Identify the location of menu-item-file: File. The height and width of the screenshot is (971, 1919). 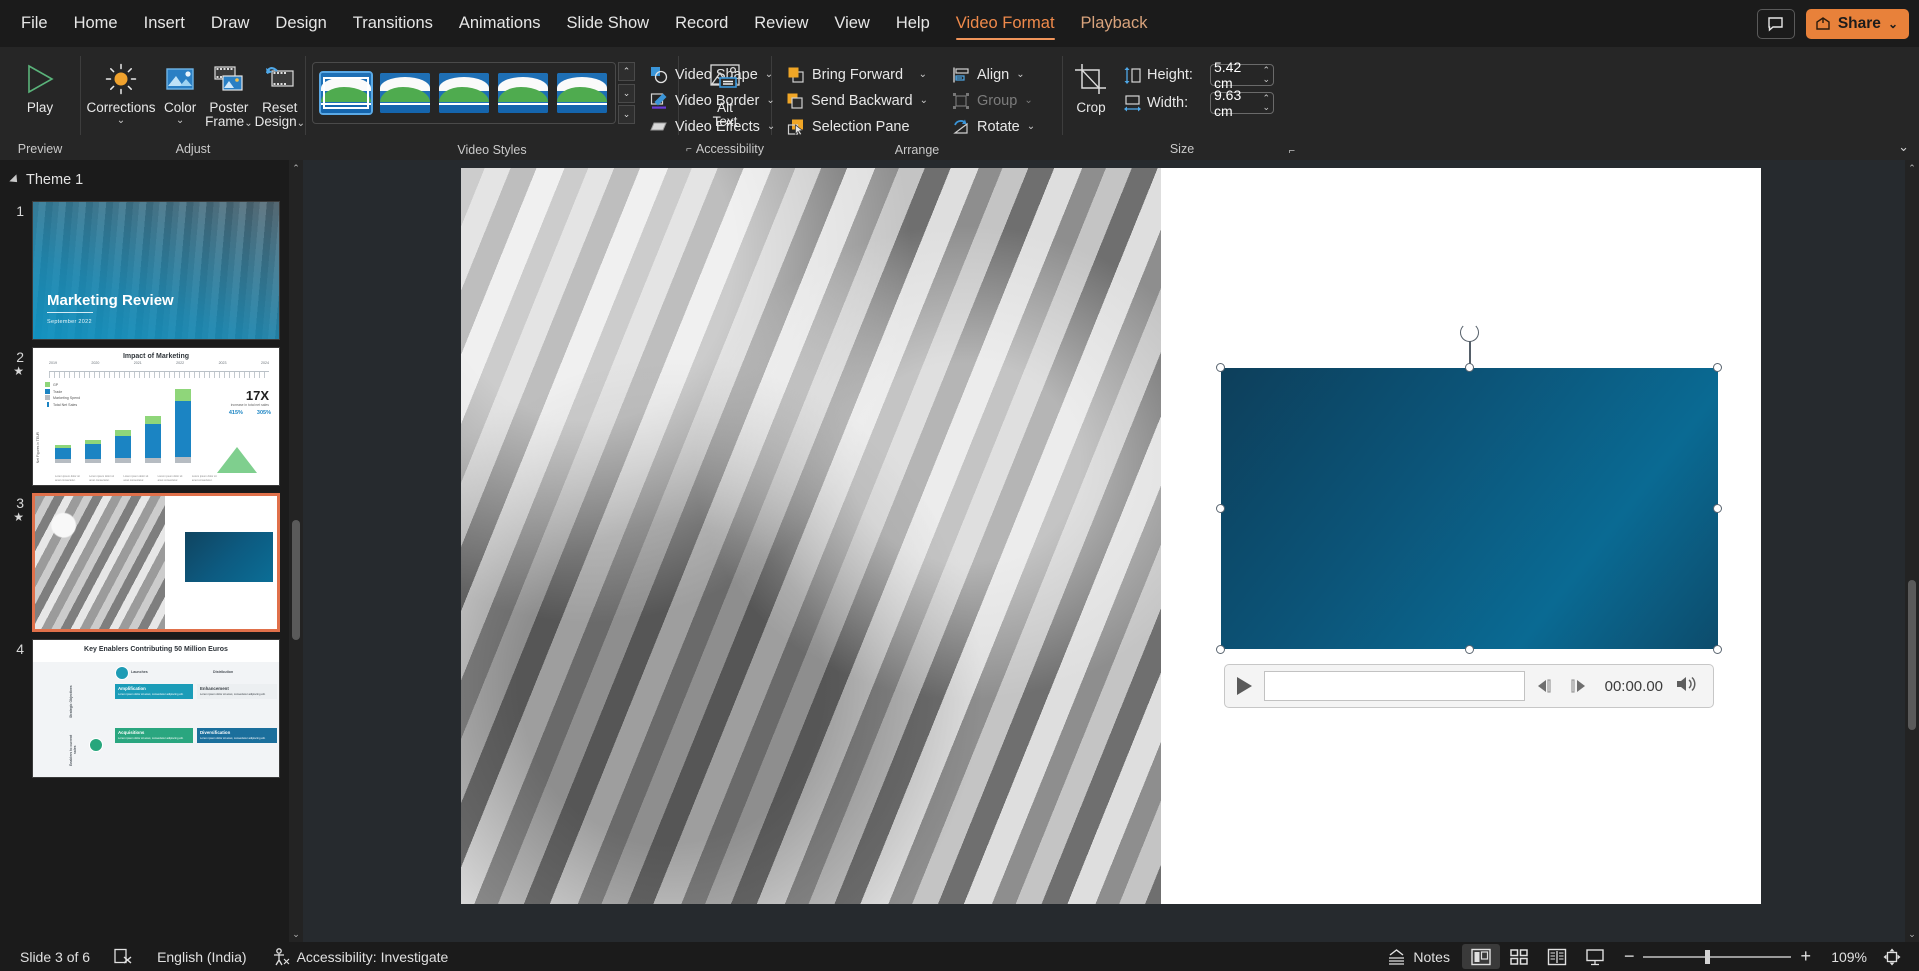
(34, 23).